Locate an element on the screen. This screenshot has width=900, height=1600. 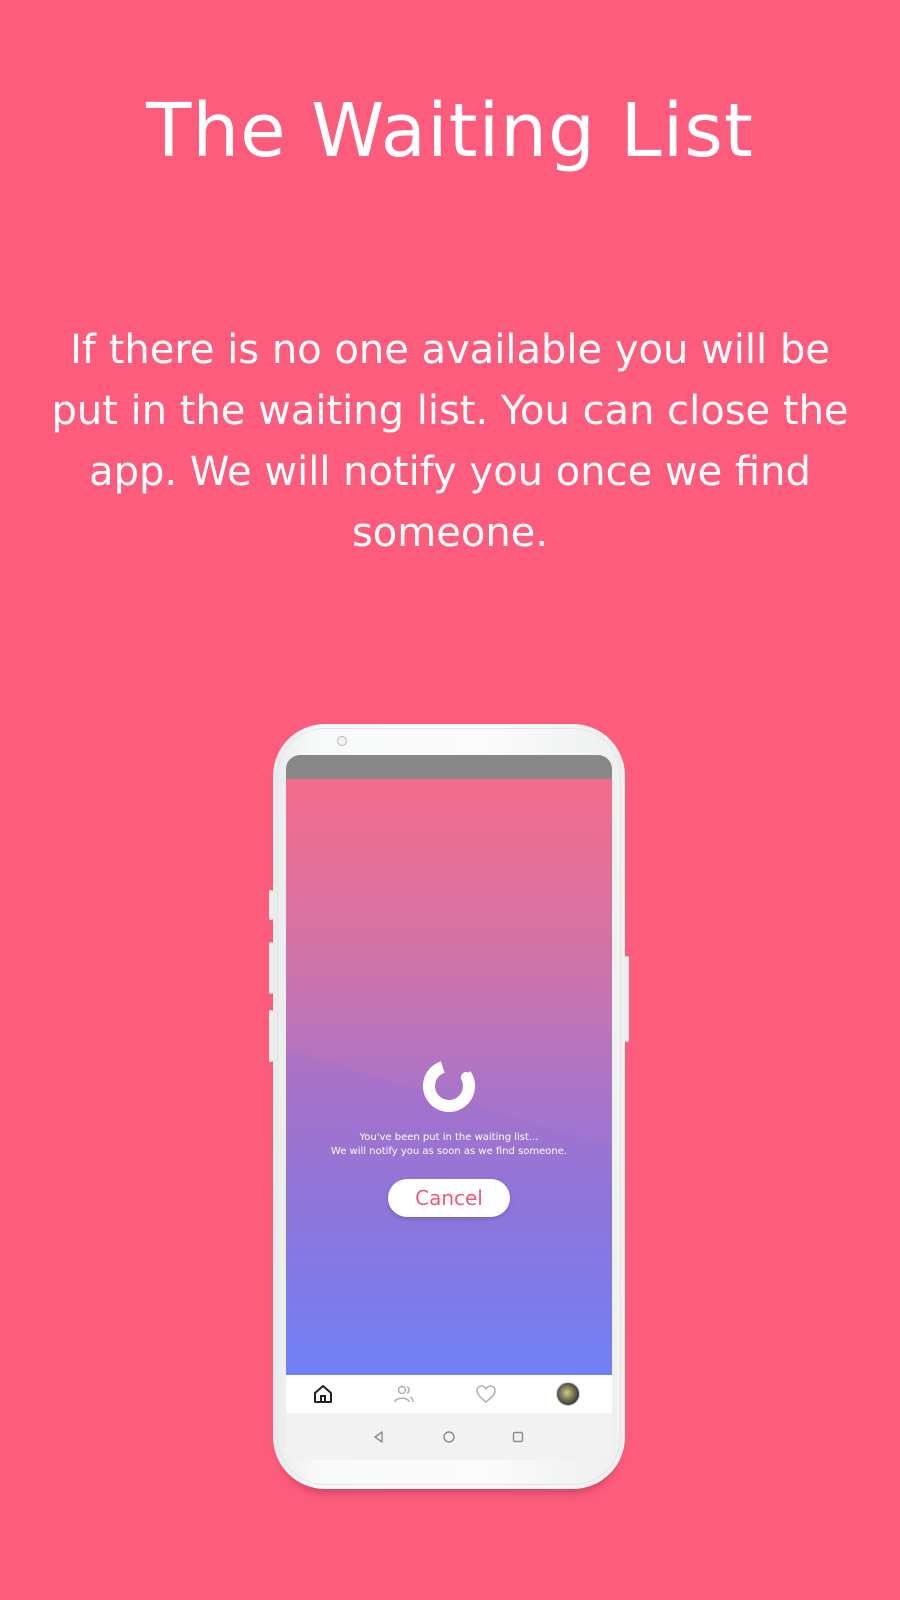
home-icon is located at coordinates (323, 1394).